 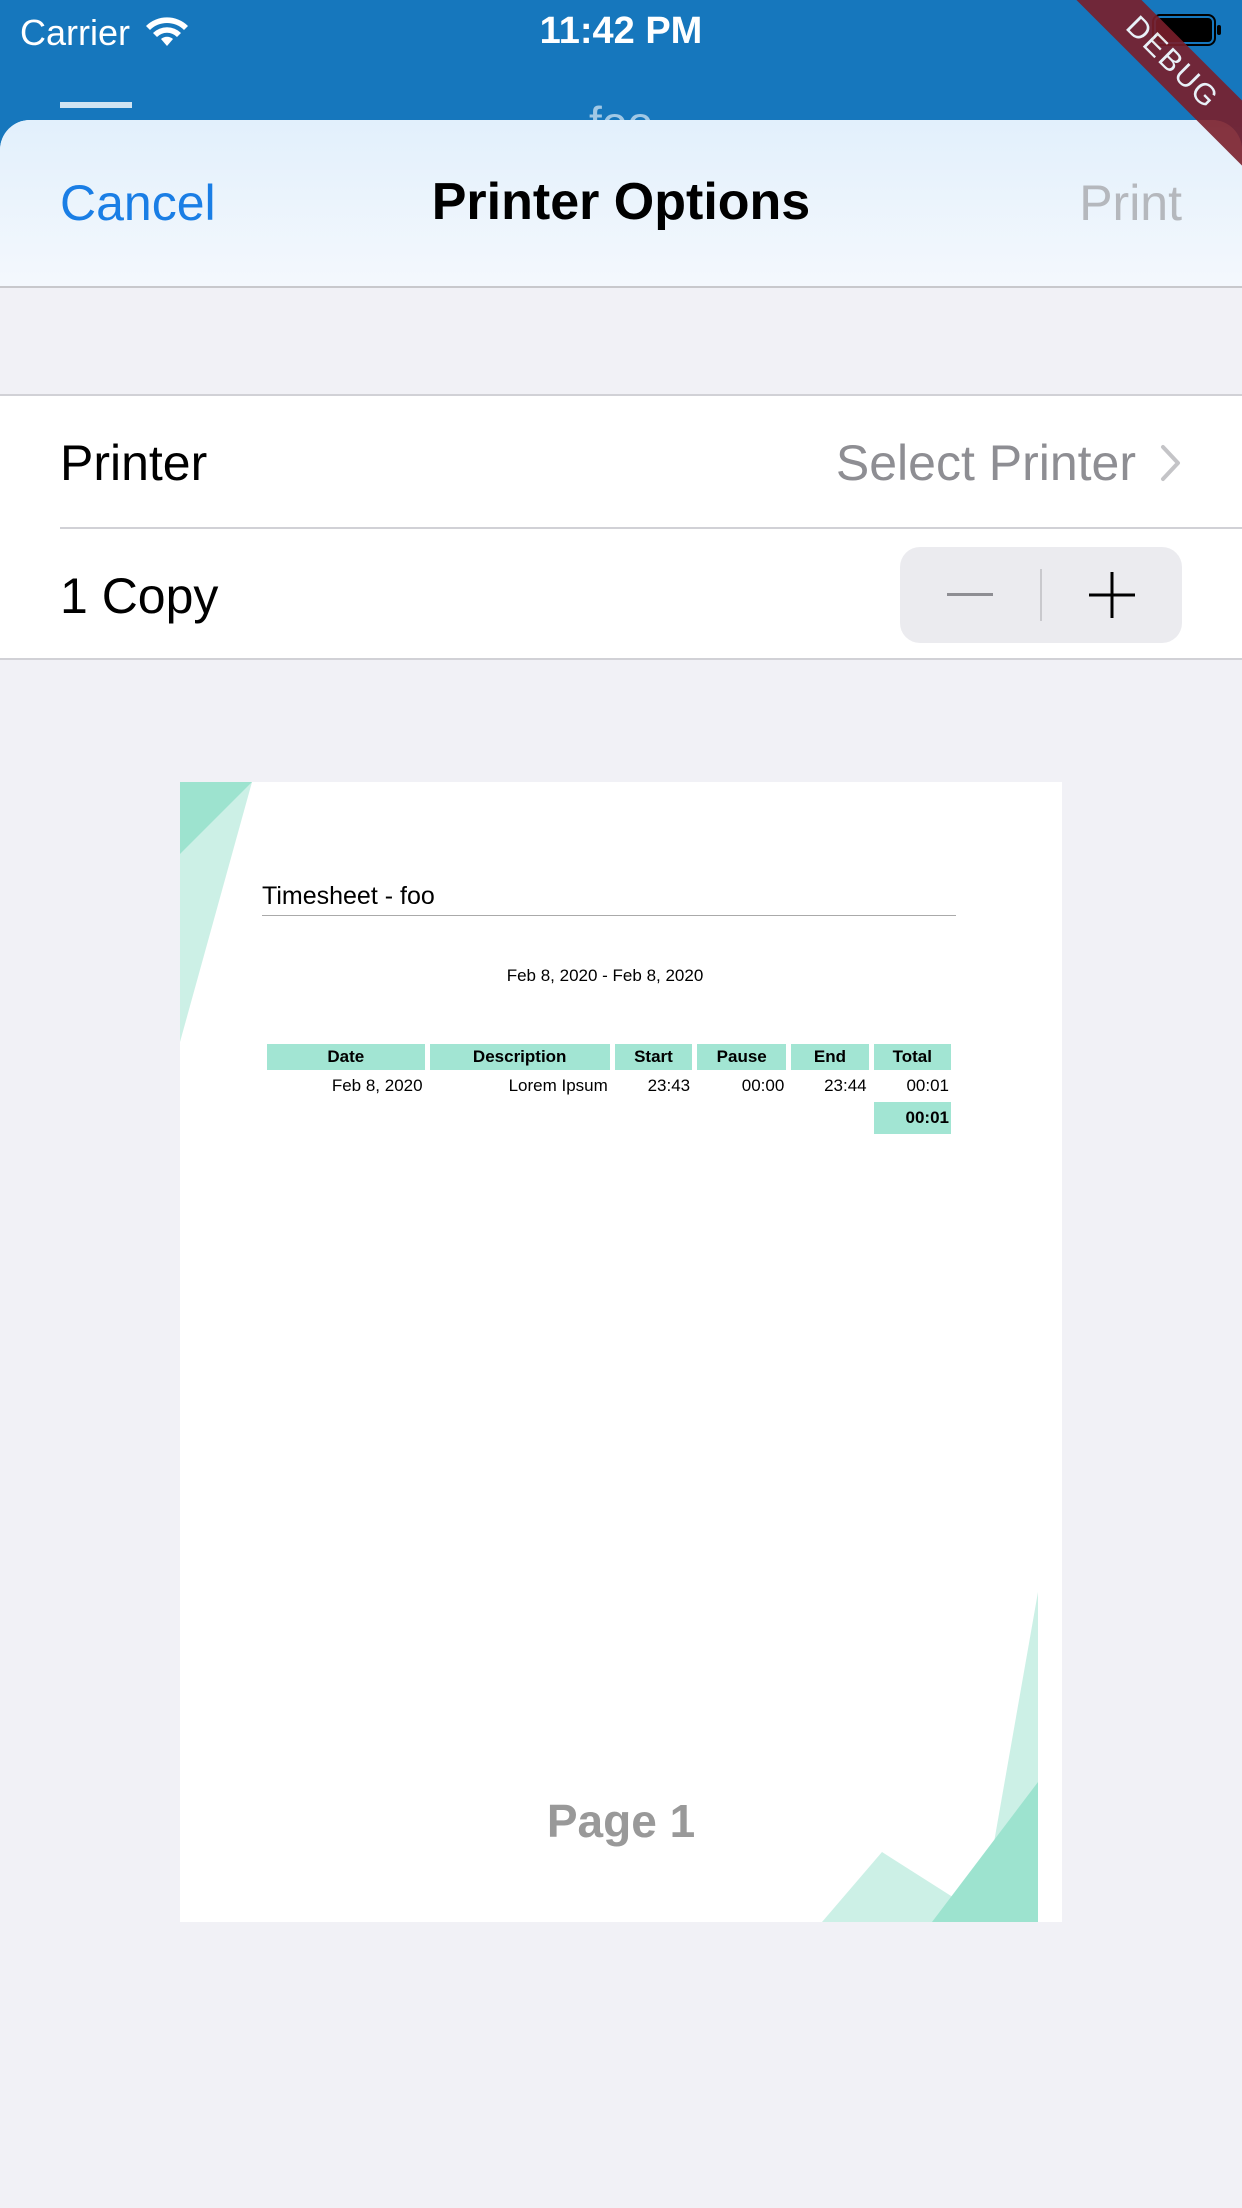 I want to click on cell-pause: 00:00, so click(x=763, y=1085).